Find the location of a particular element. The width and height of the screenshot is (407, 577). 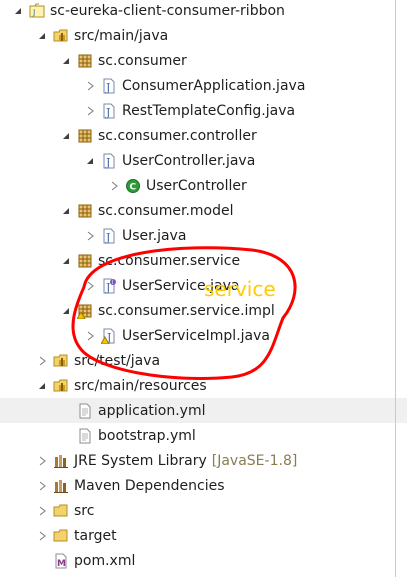

java-interface-file-icon: JI is located at coordinates (109, 286).